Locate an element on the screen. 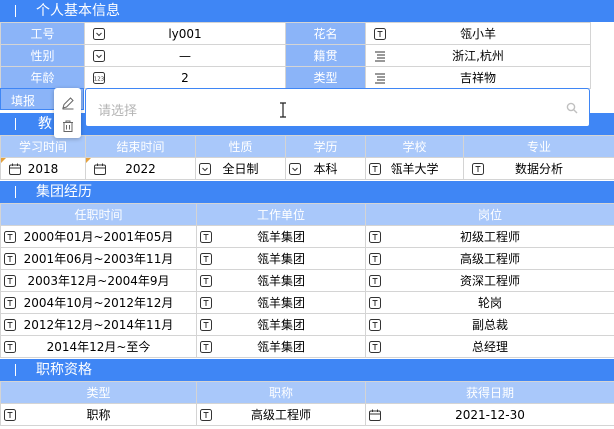  col-header-date: 获得日期 is located at coordinates (489, 392).